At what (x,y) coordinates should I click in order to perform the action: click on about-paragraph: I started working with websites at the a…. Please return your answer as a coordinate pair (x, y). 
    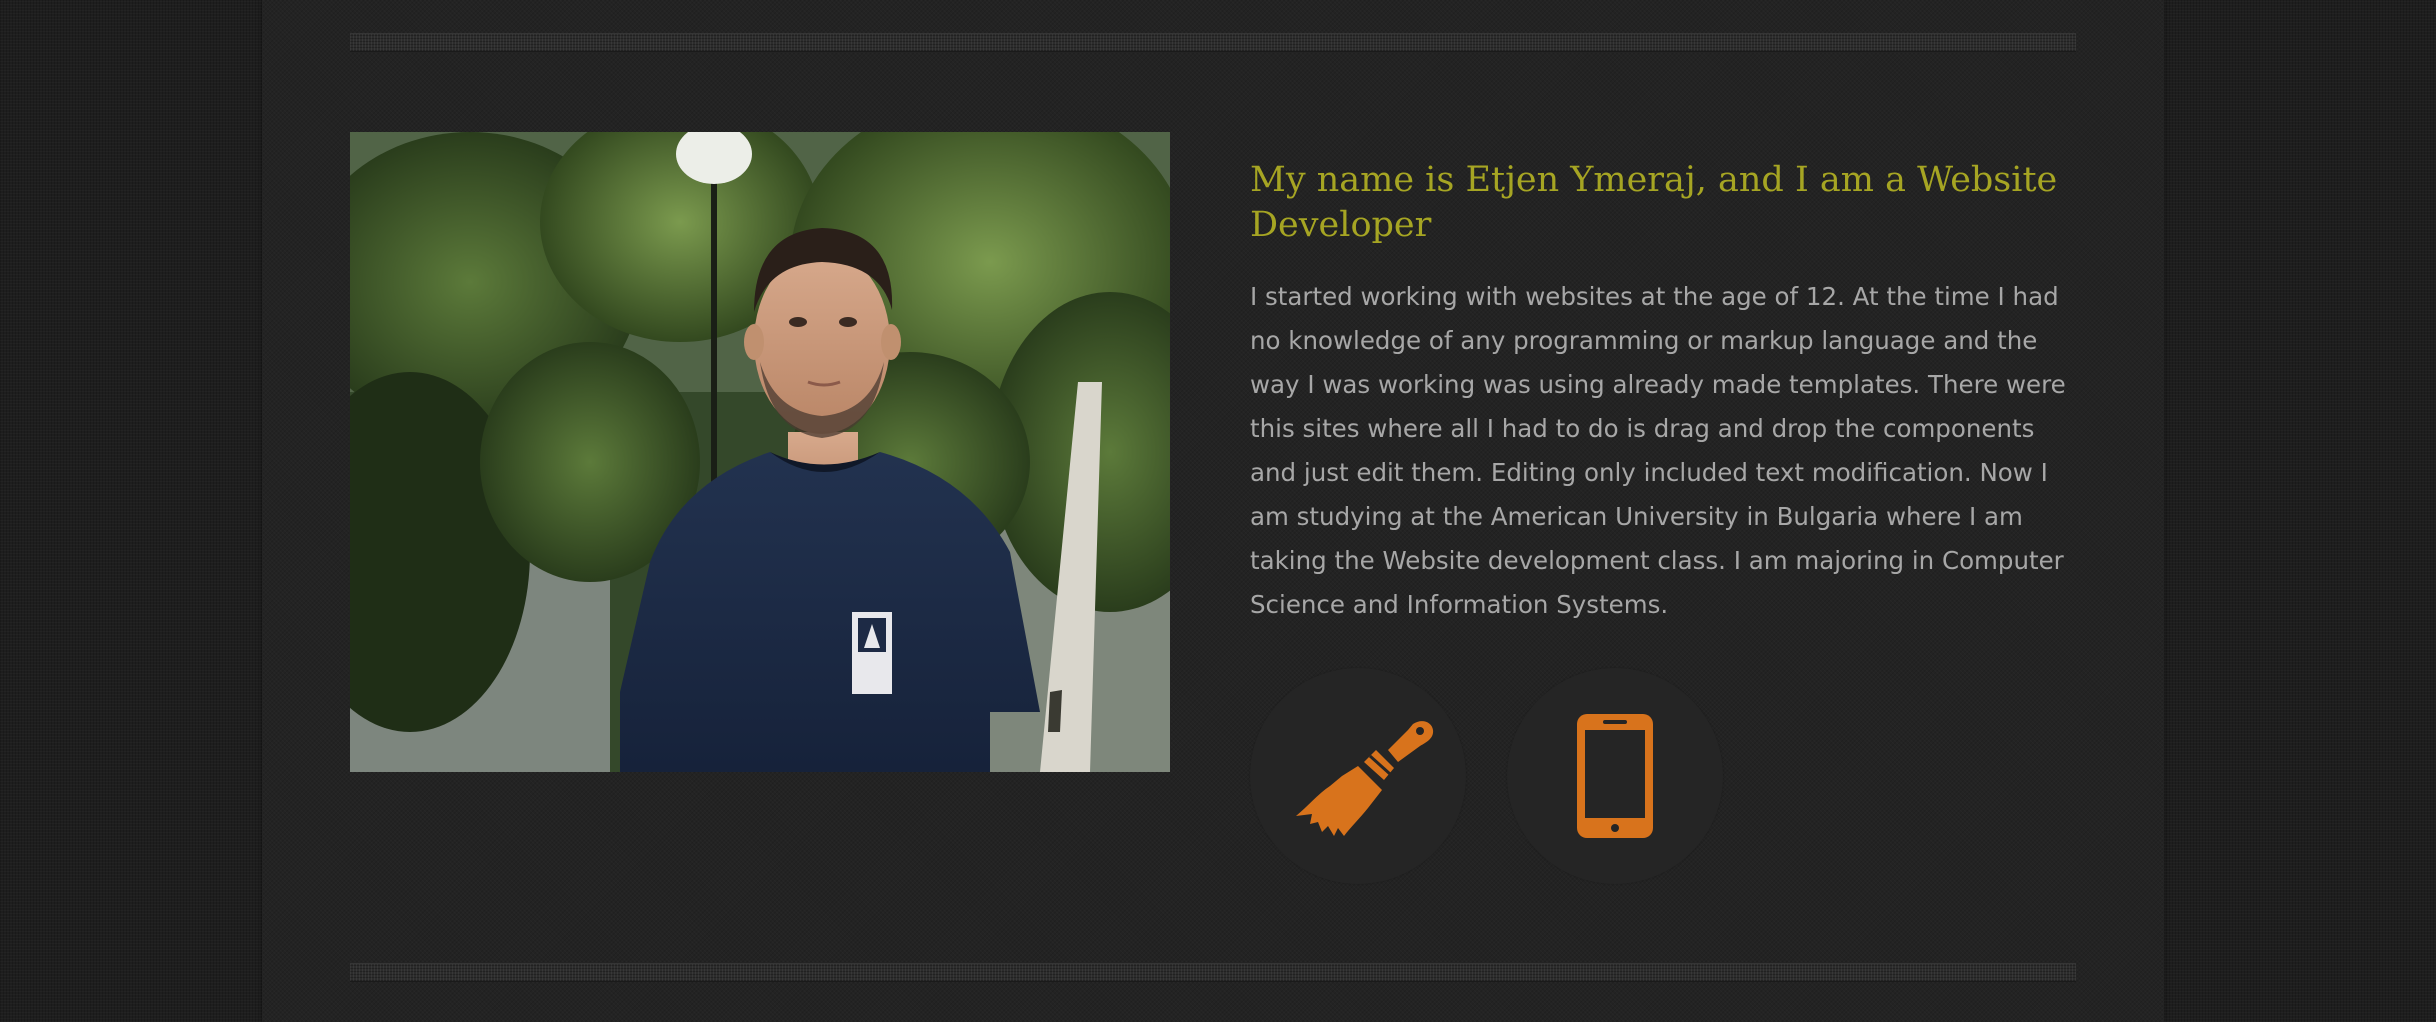
    Looking at the image, I should click on (1658, 450).